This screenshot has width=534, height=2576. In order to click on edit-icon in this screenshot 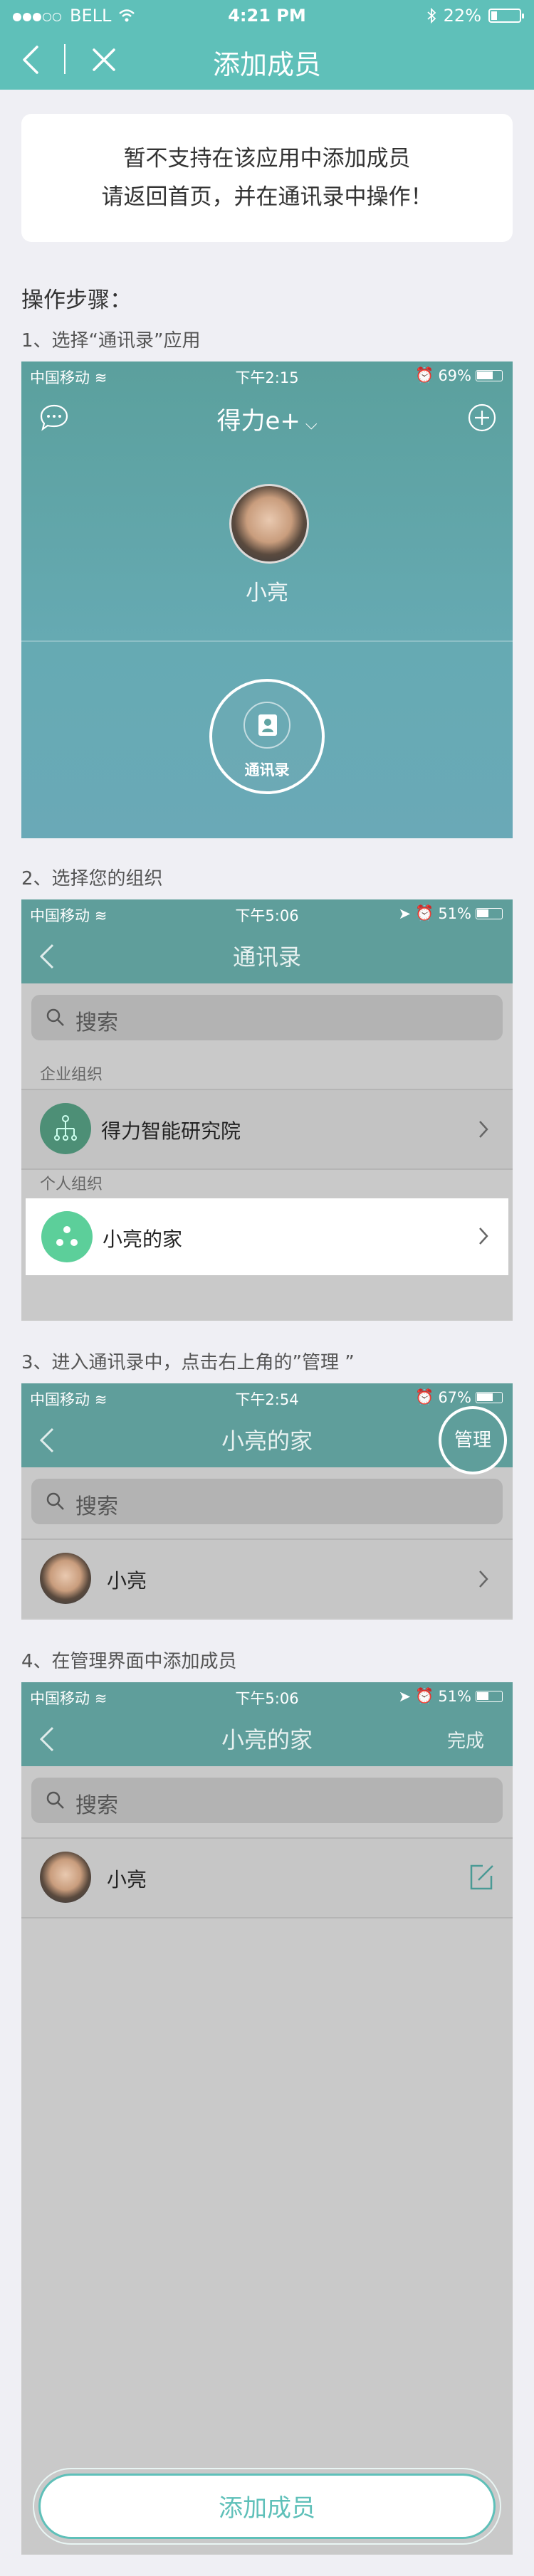, I will do `click(481, 1877)`.